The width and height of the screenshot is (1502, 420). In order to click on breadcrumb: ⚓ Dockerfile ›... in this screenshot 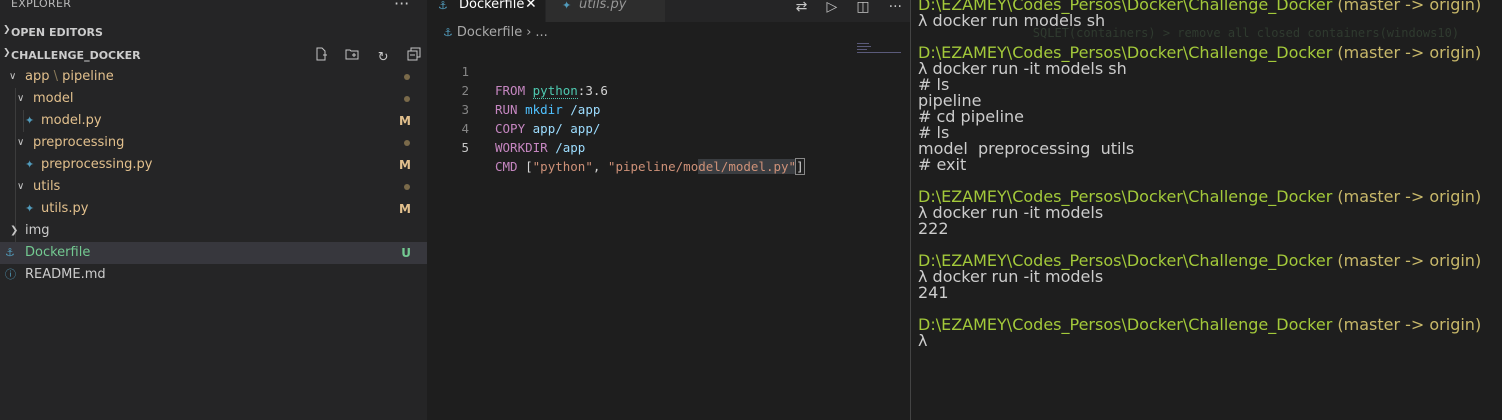, I will do `click(495, 32)`.